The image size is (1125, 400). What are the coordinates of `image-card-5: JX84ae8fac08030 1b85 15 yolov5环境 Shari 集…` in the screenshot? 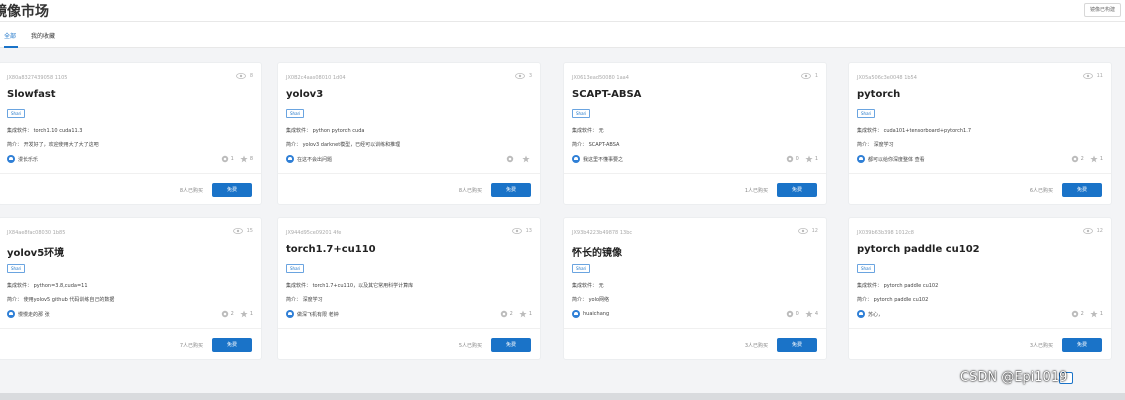 It's located at (131, 288).